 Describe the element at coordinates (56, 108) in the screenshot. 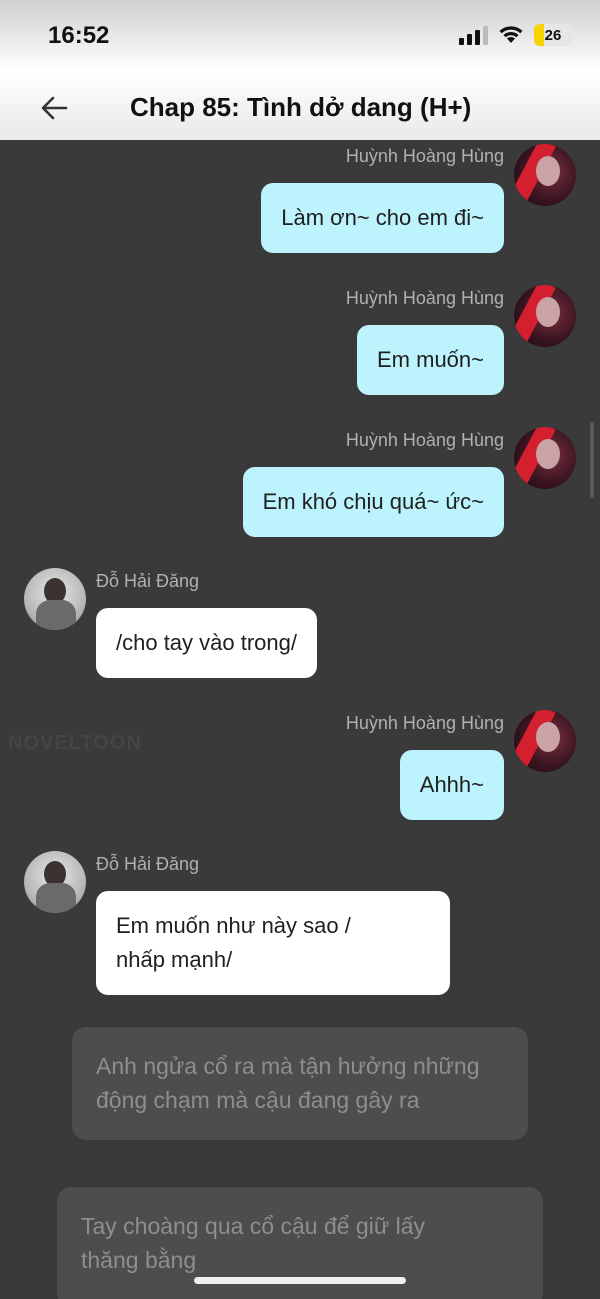

I see `back-arrow-icon` at that location.